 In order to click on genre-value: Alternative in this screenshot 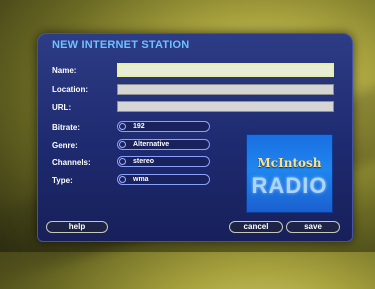, I will do `click(151, 144)`.